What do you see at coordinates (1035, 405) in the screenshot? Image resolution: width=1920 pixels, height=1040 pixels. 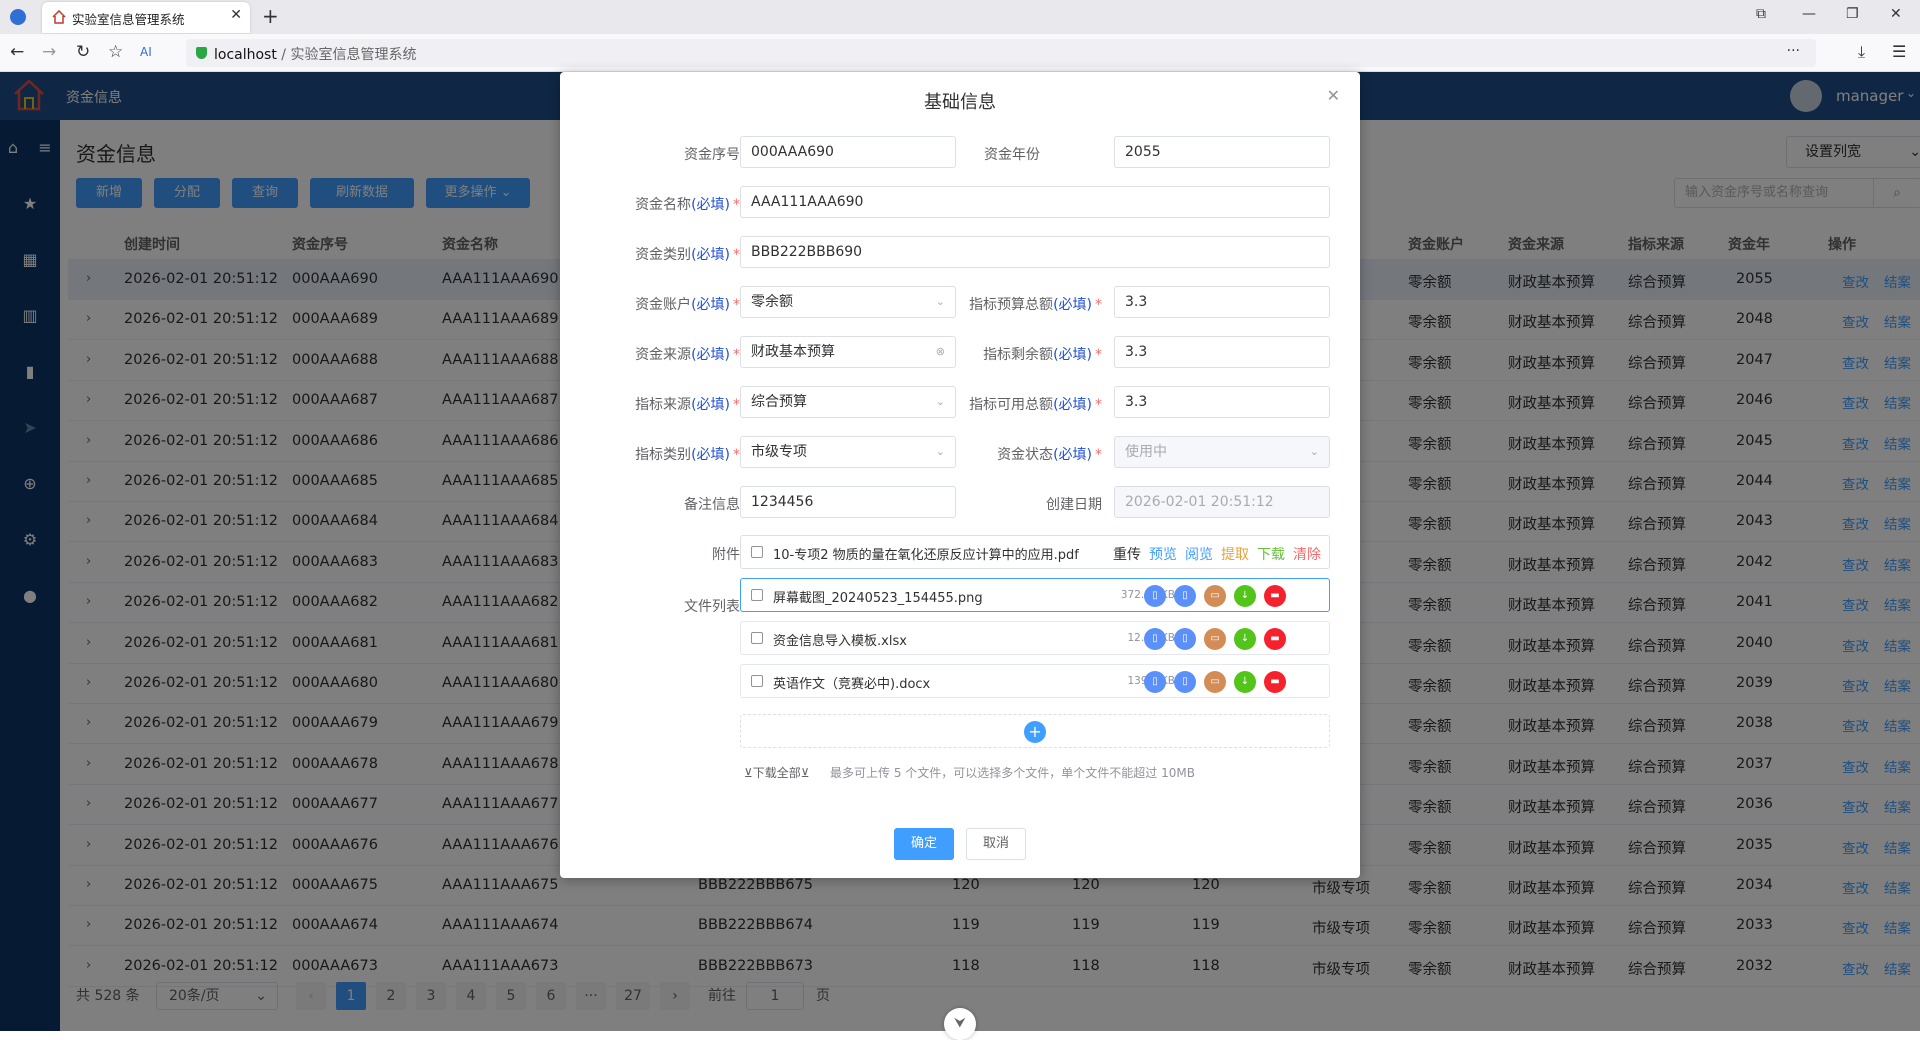 I see `label-available: 指标可用总额(必填) *` at bounding box center [1035, 405].